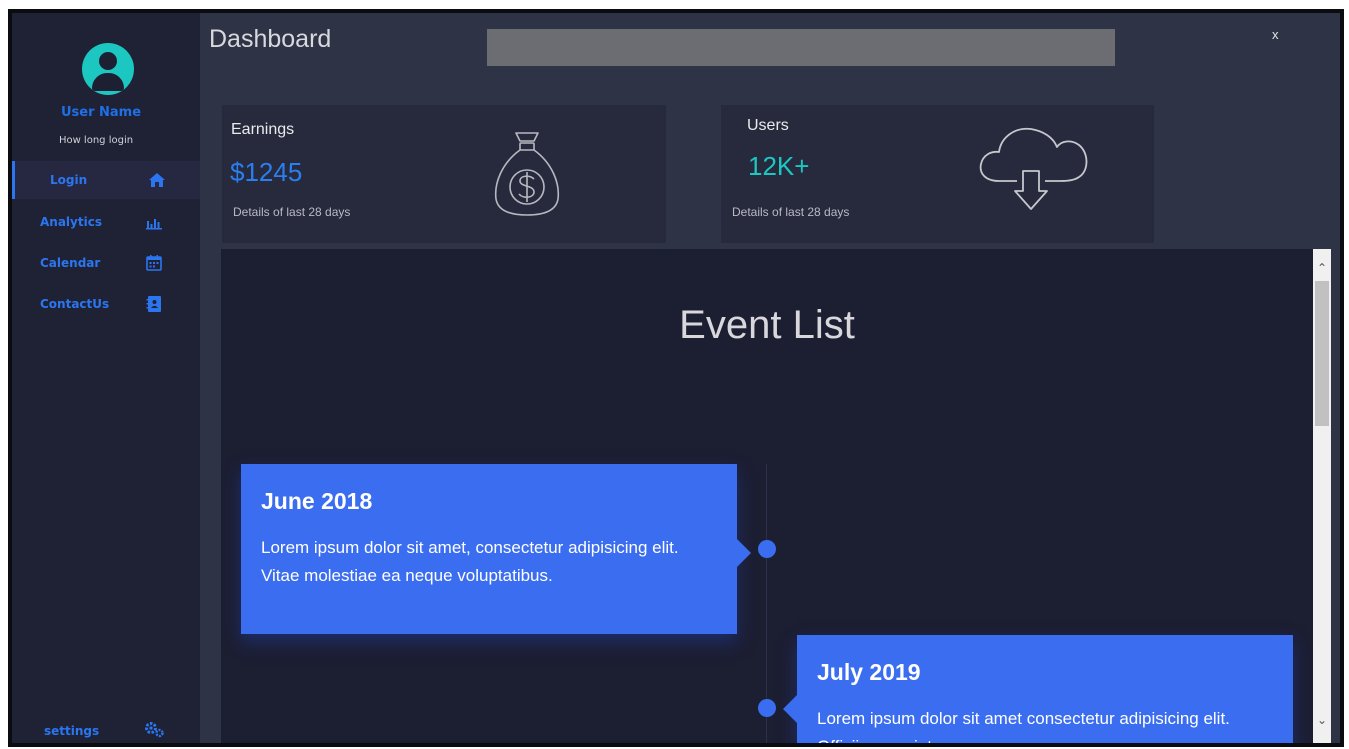 This screenshot has width=1349, height=749. I want to click on sidebar-item-login: Login, so click(106, 180).